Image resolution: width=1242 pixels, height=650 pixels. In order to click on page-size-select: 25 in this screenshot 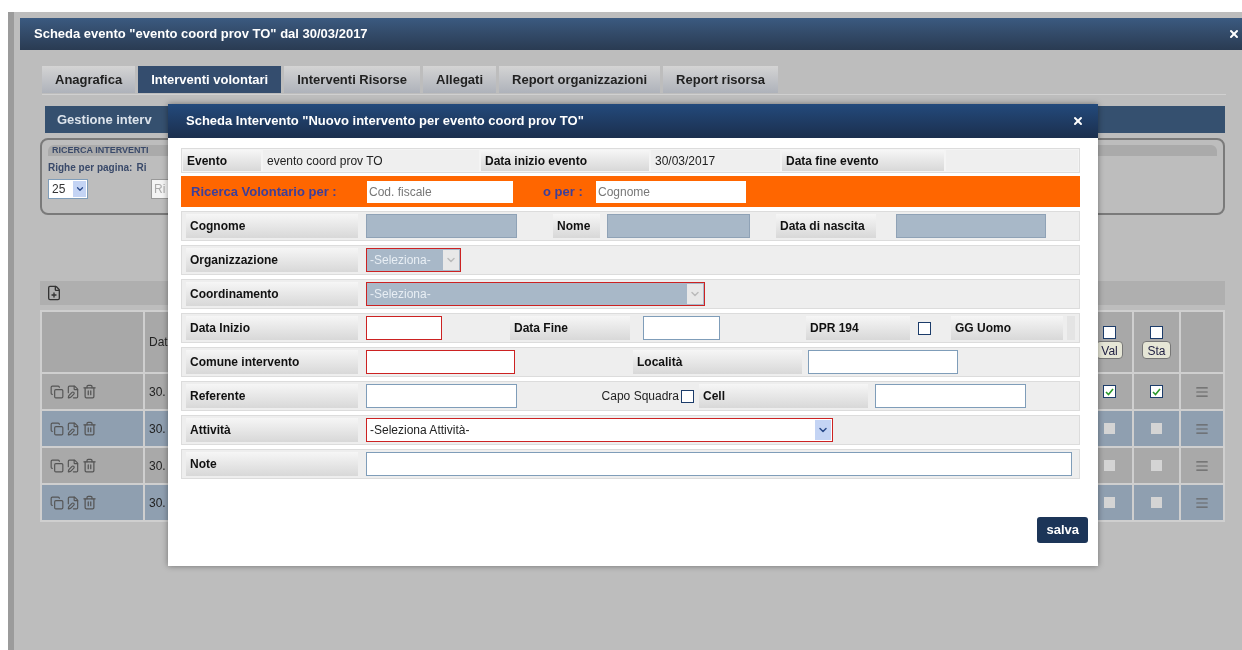, I will do `click(68, 189)`.